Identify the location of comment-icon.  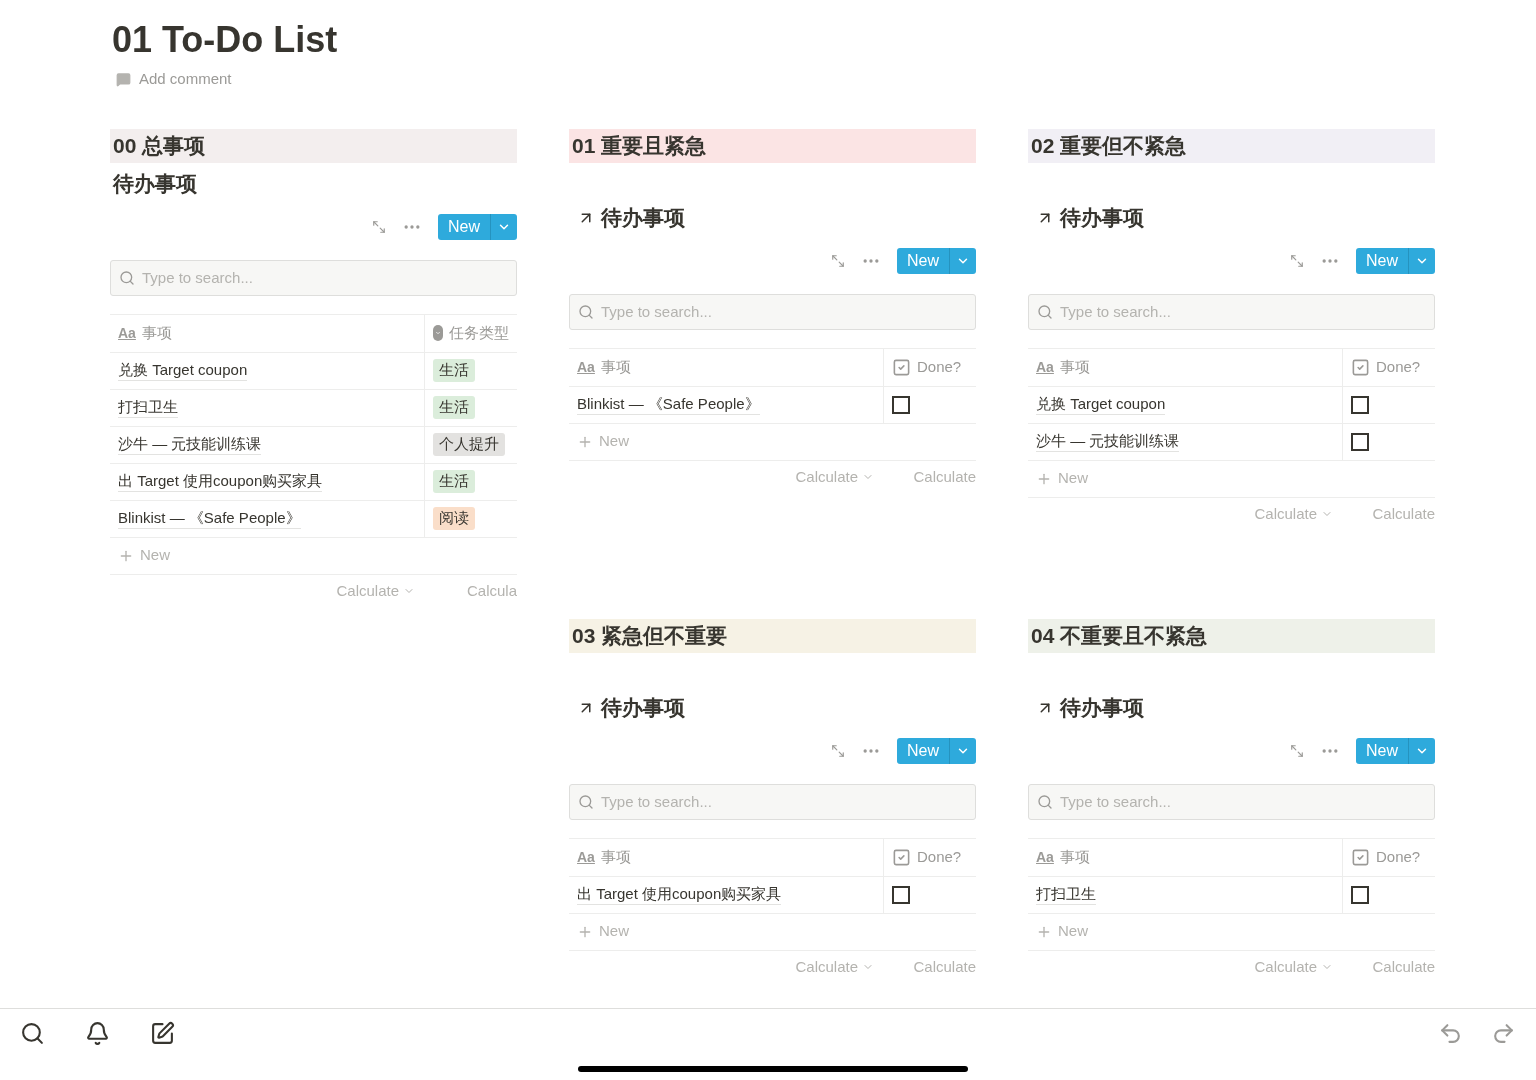
(123, 79).